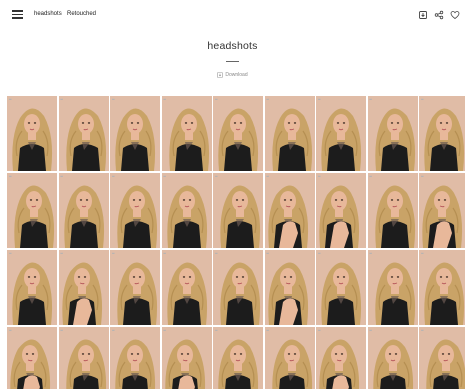 The image size is (465, 389). What do you see at coordinates (220, 75) in the screenshot?
I see `download-small-icon` at bounding box center [220, 75].